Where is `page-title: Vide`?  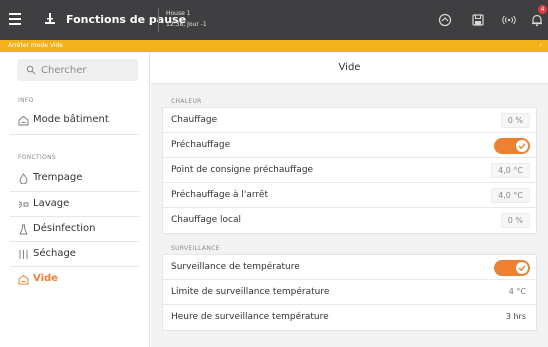
page-title: Vide is located at coordinates (349, 67).